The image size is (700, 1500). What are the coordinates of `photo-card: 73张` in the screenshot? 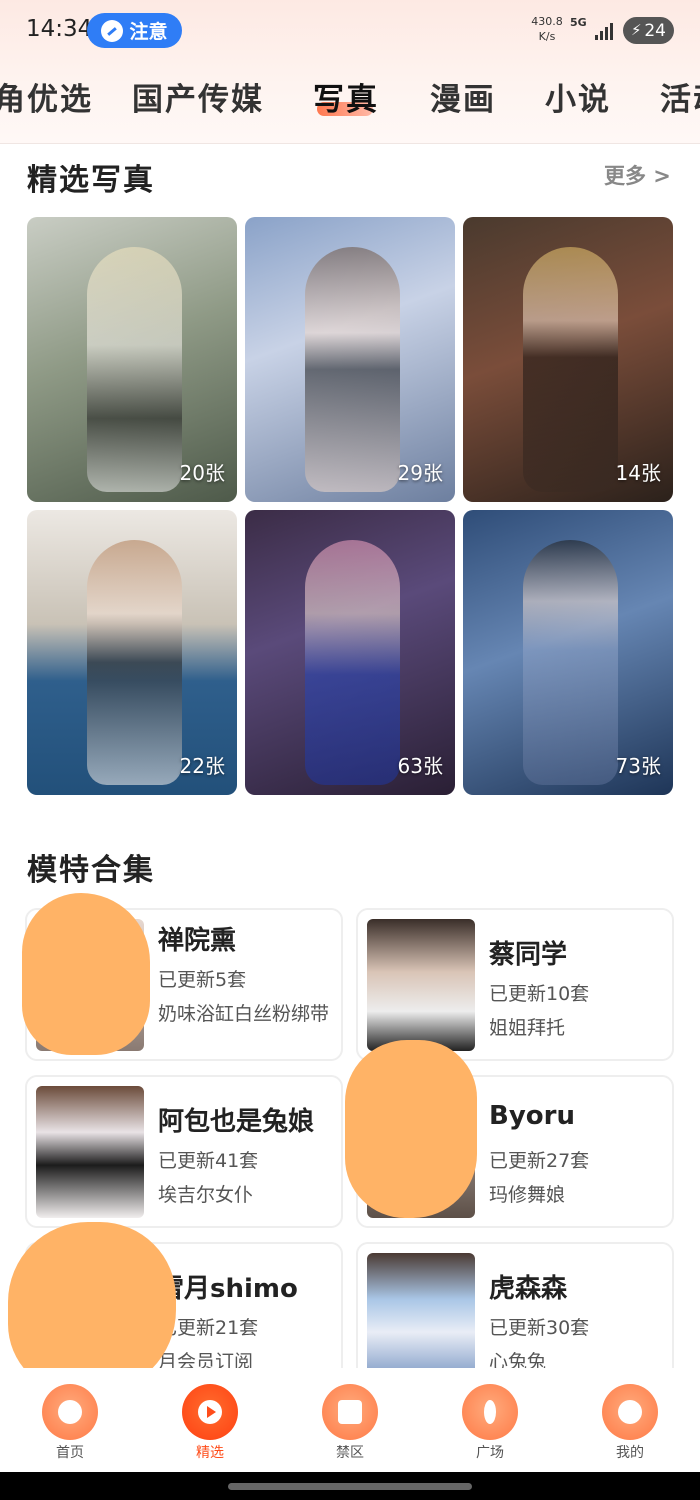 It's located at (568, 652).